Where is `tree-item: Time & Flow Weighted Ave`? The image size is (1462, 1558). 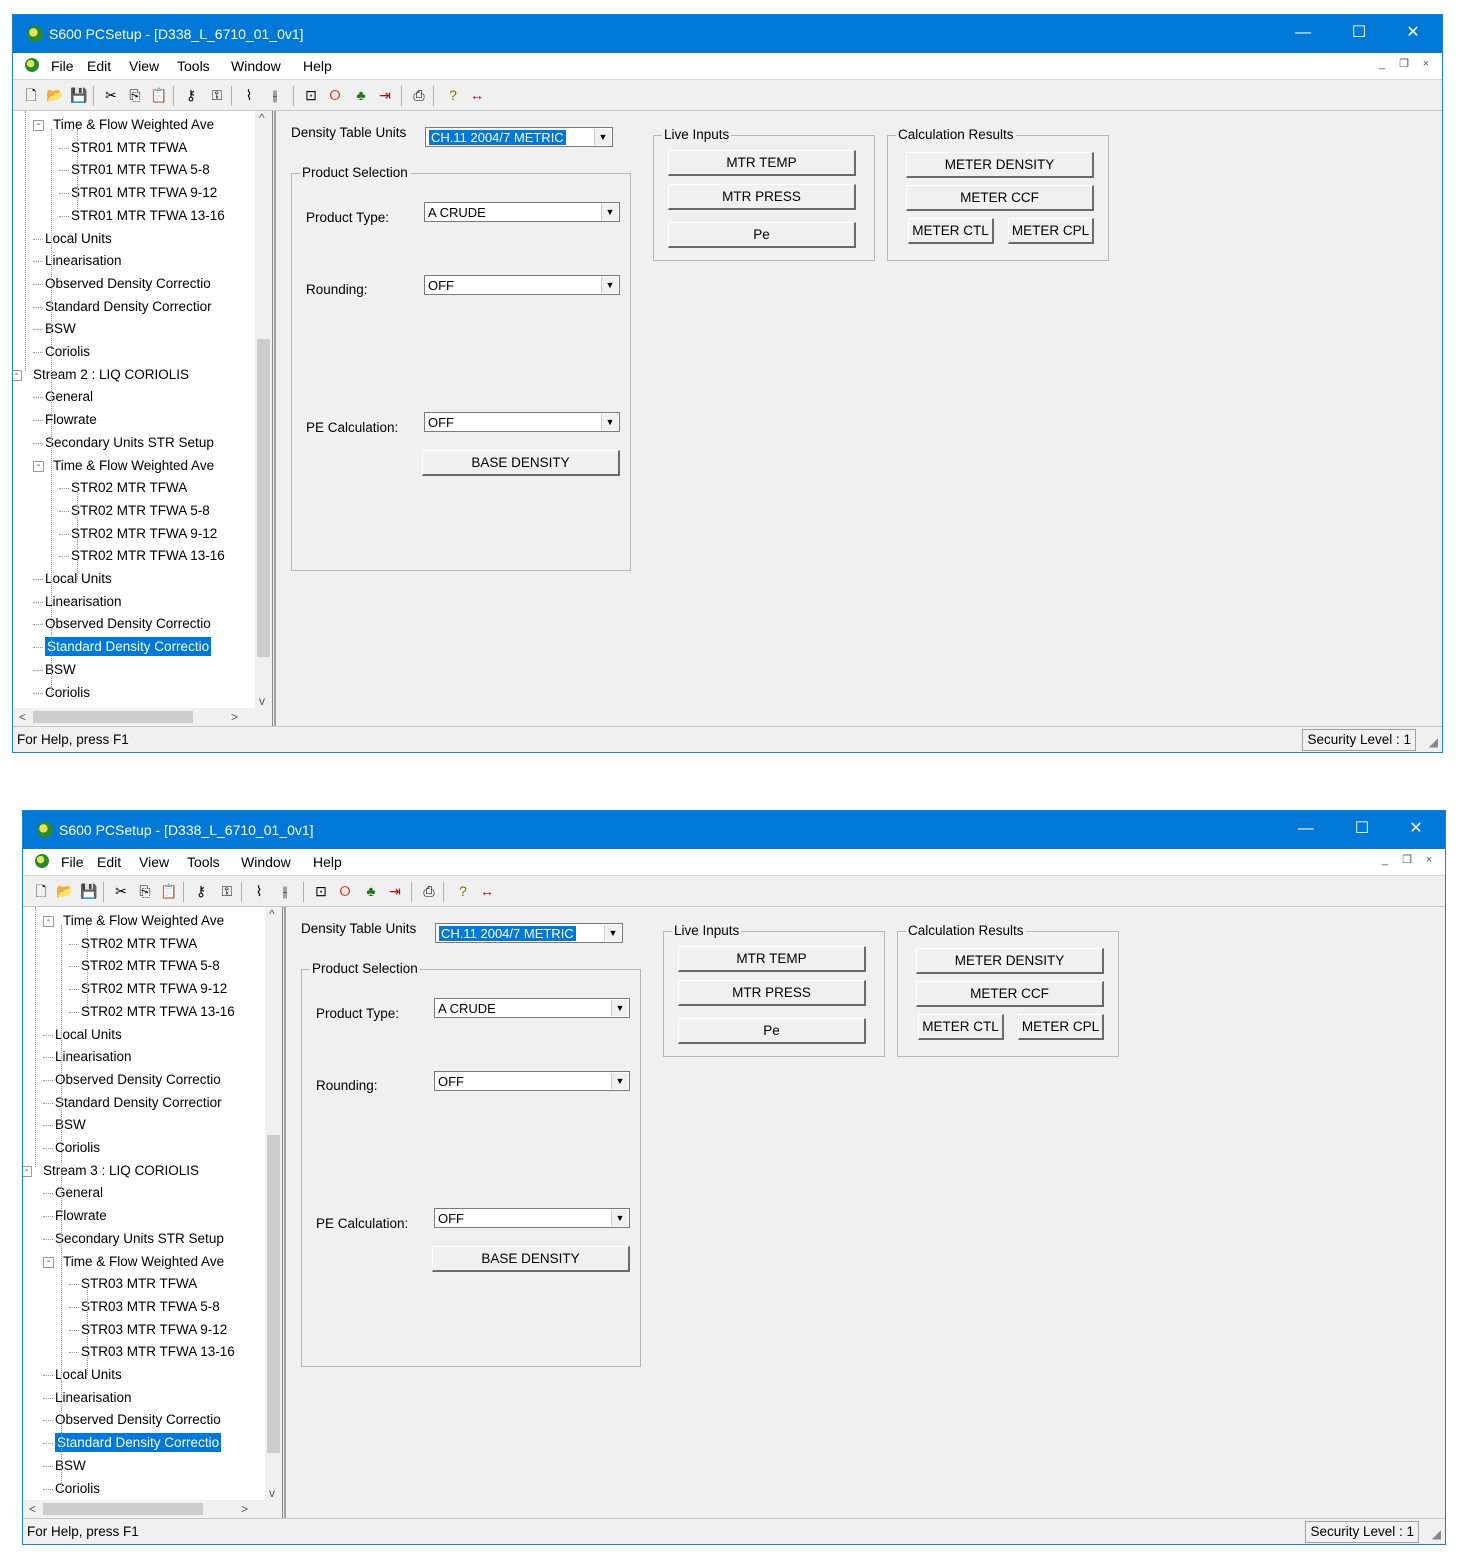 tree-item: Time & Flow Weighted Ave is located at coordinates (133, 465).